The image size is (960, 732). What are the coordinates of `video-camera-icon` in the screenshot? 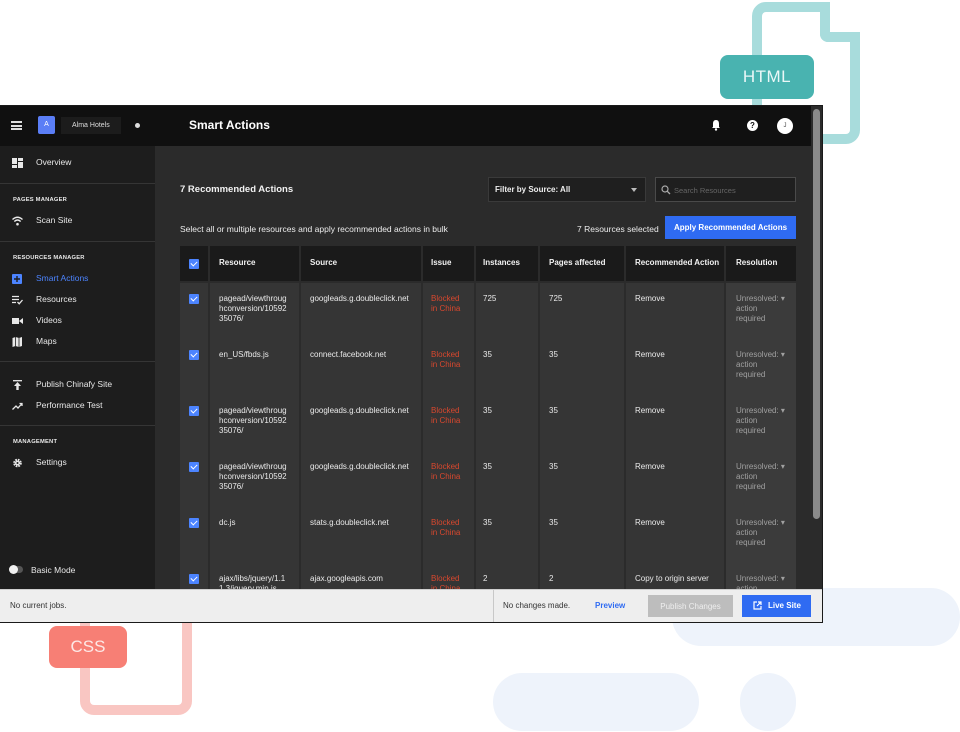 It's located at (17, 321).